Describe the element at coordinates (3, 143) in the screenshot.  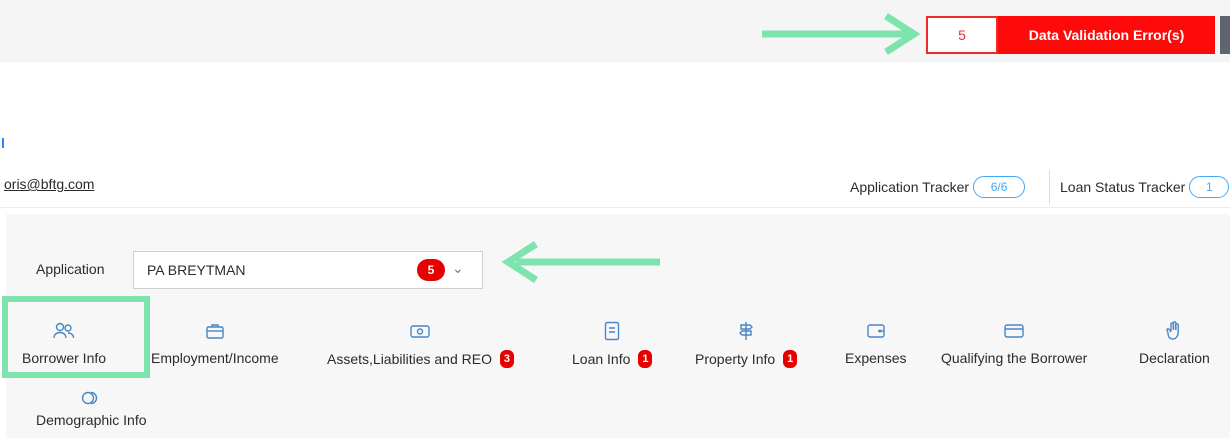
I see `blue-marker` at that location.